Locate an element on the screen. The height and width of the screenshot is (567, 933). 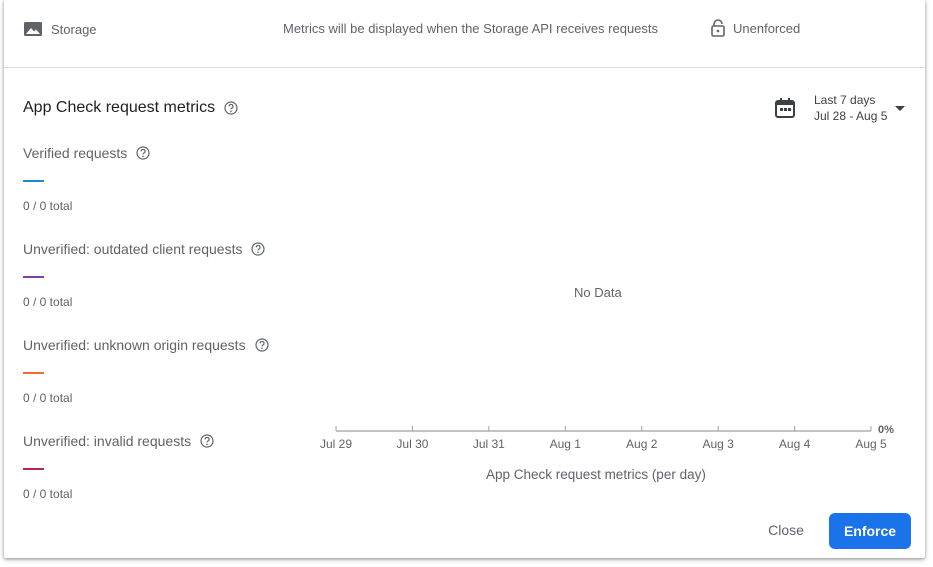
section-title: App Check request metrics is located at coordinates (119, 107).